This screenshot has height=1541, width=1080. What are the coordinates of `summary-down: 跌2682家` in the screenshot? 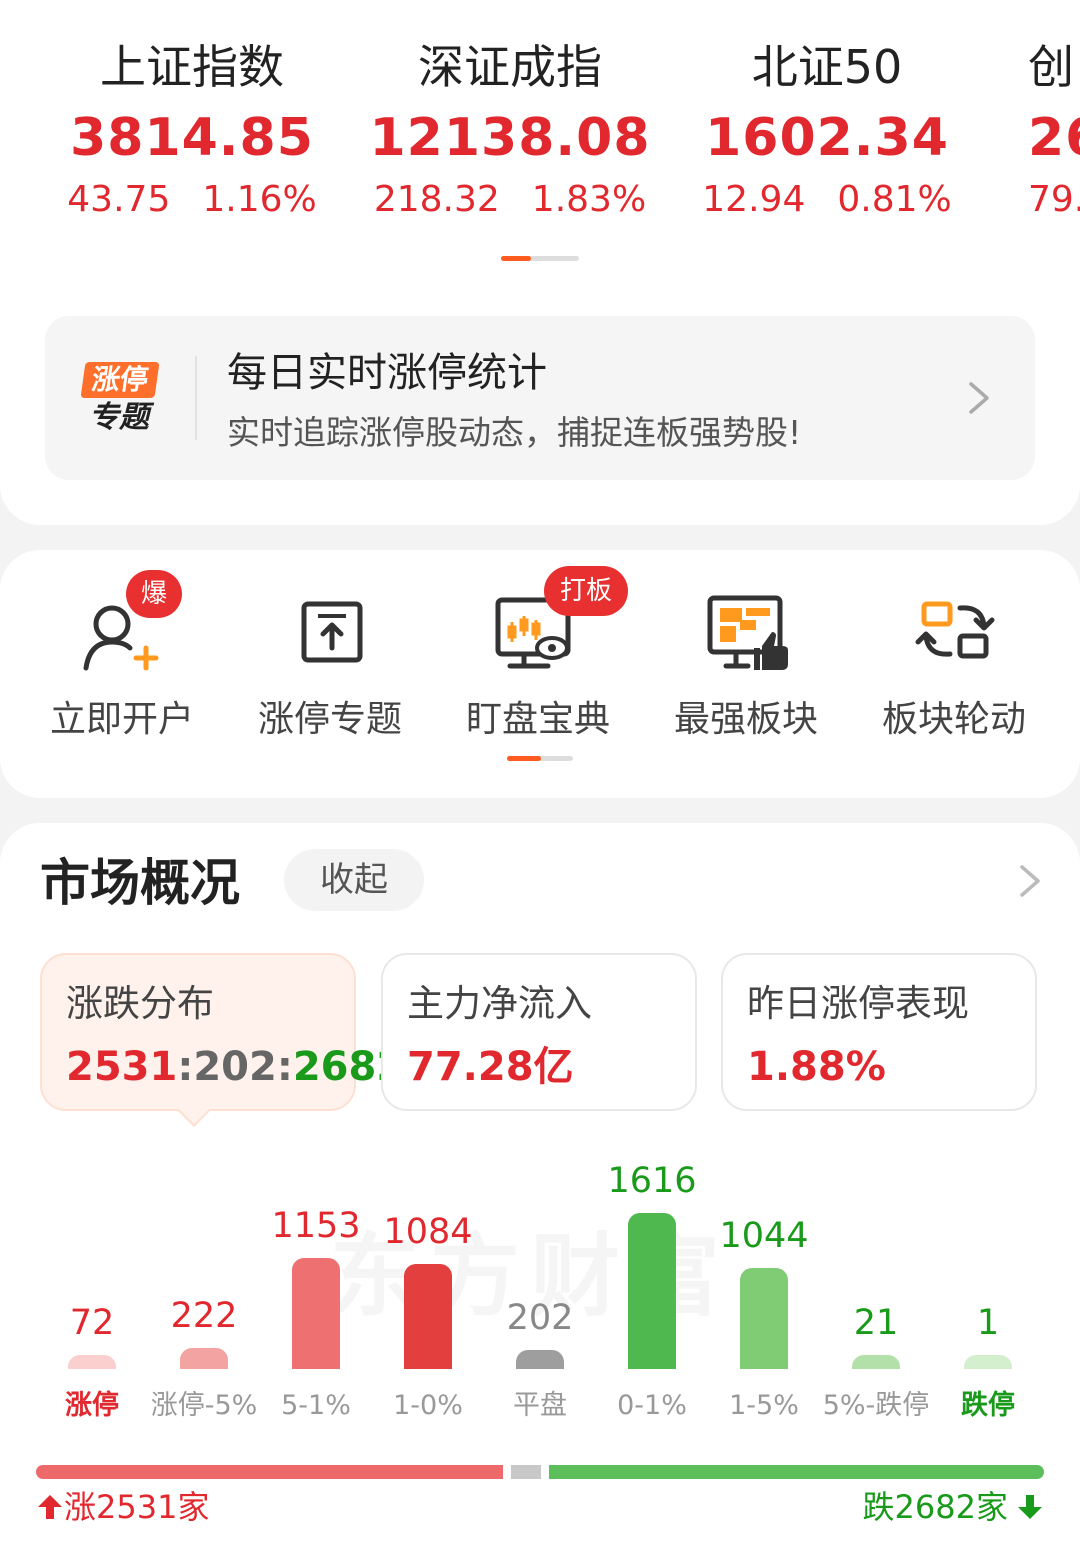 It's located at (953, 1507).